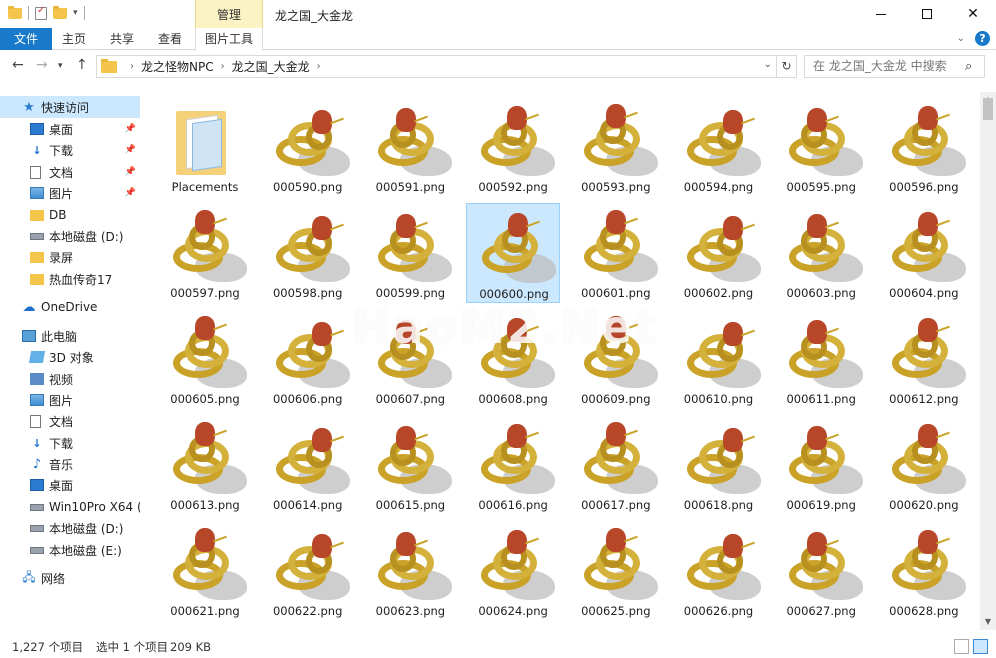  Describe the element at coordinates (74, 39) in the screenshot. I see `tab-home: 主页` at that location.